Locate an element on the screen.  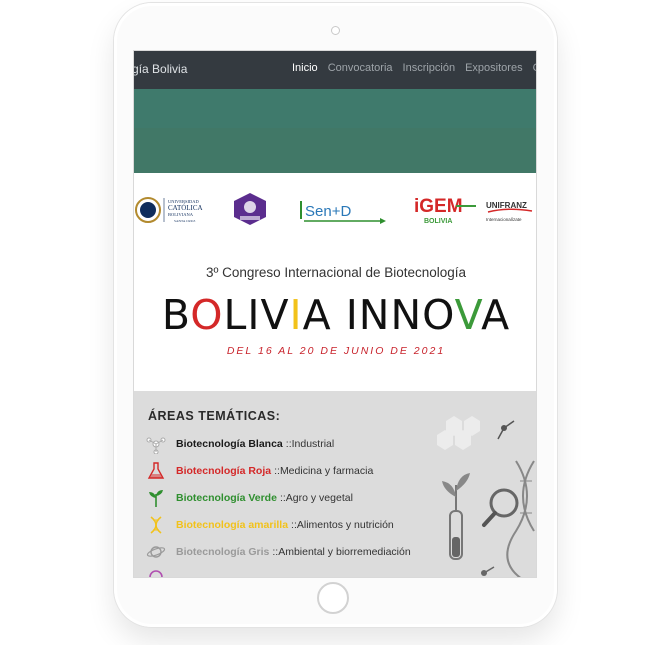
area-item-blanca: Biotecnología Blanca :: Industrial is located at coordinates (240, 444).